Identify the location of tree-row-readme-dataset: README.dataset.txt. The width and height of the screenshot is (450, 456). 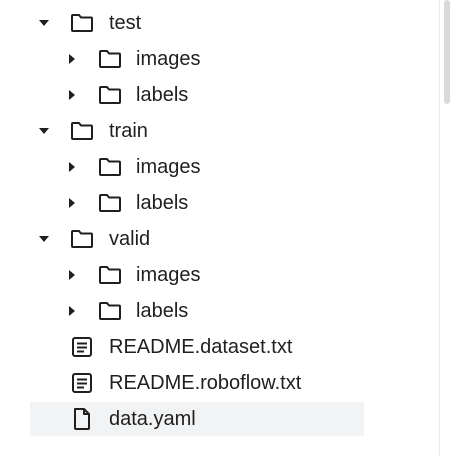
(197, 347).